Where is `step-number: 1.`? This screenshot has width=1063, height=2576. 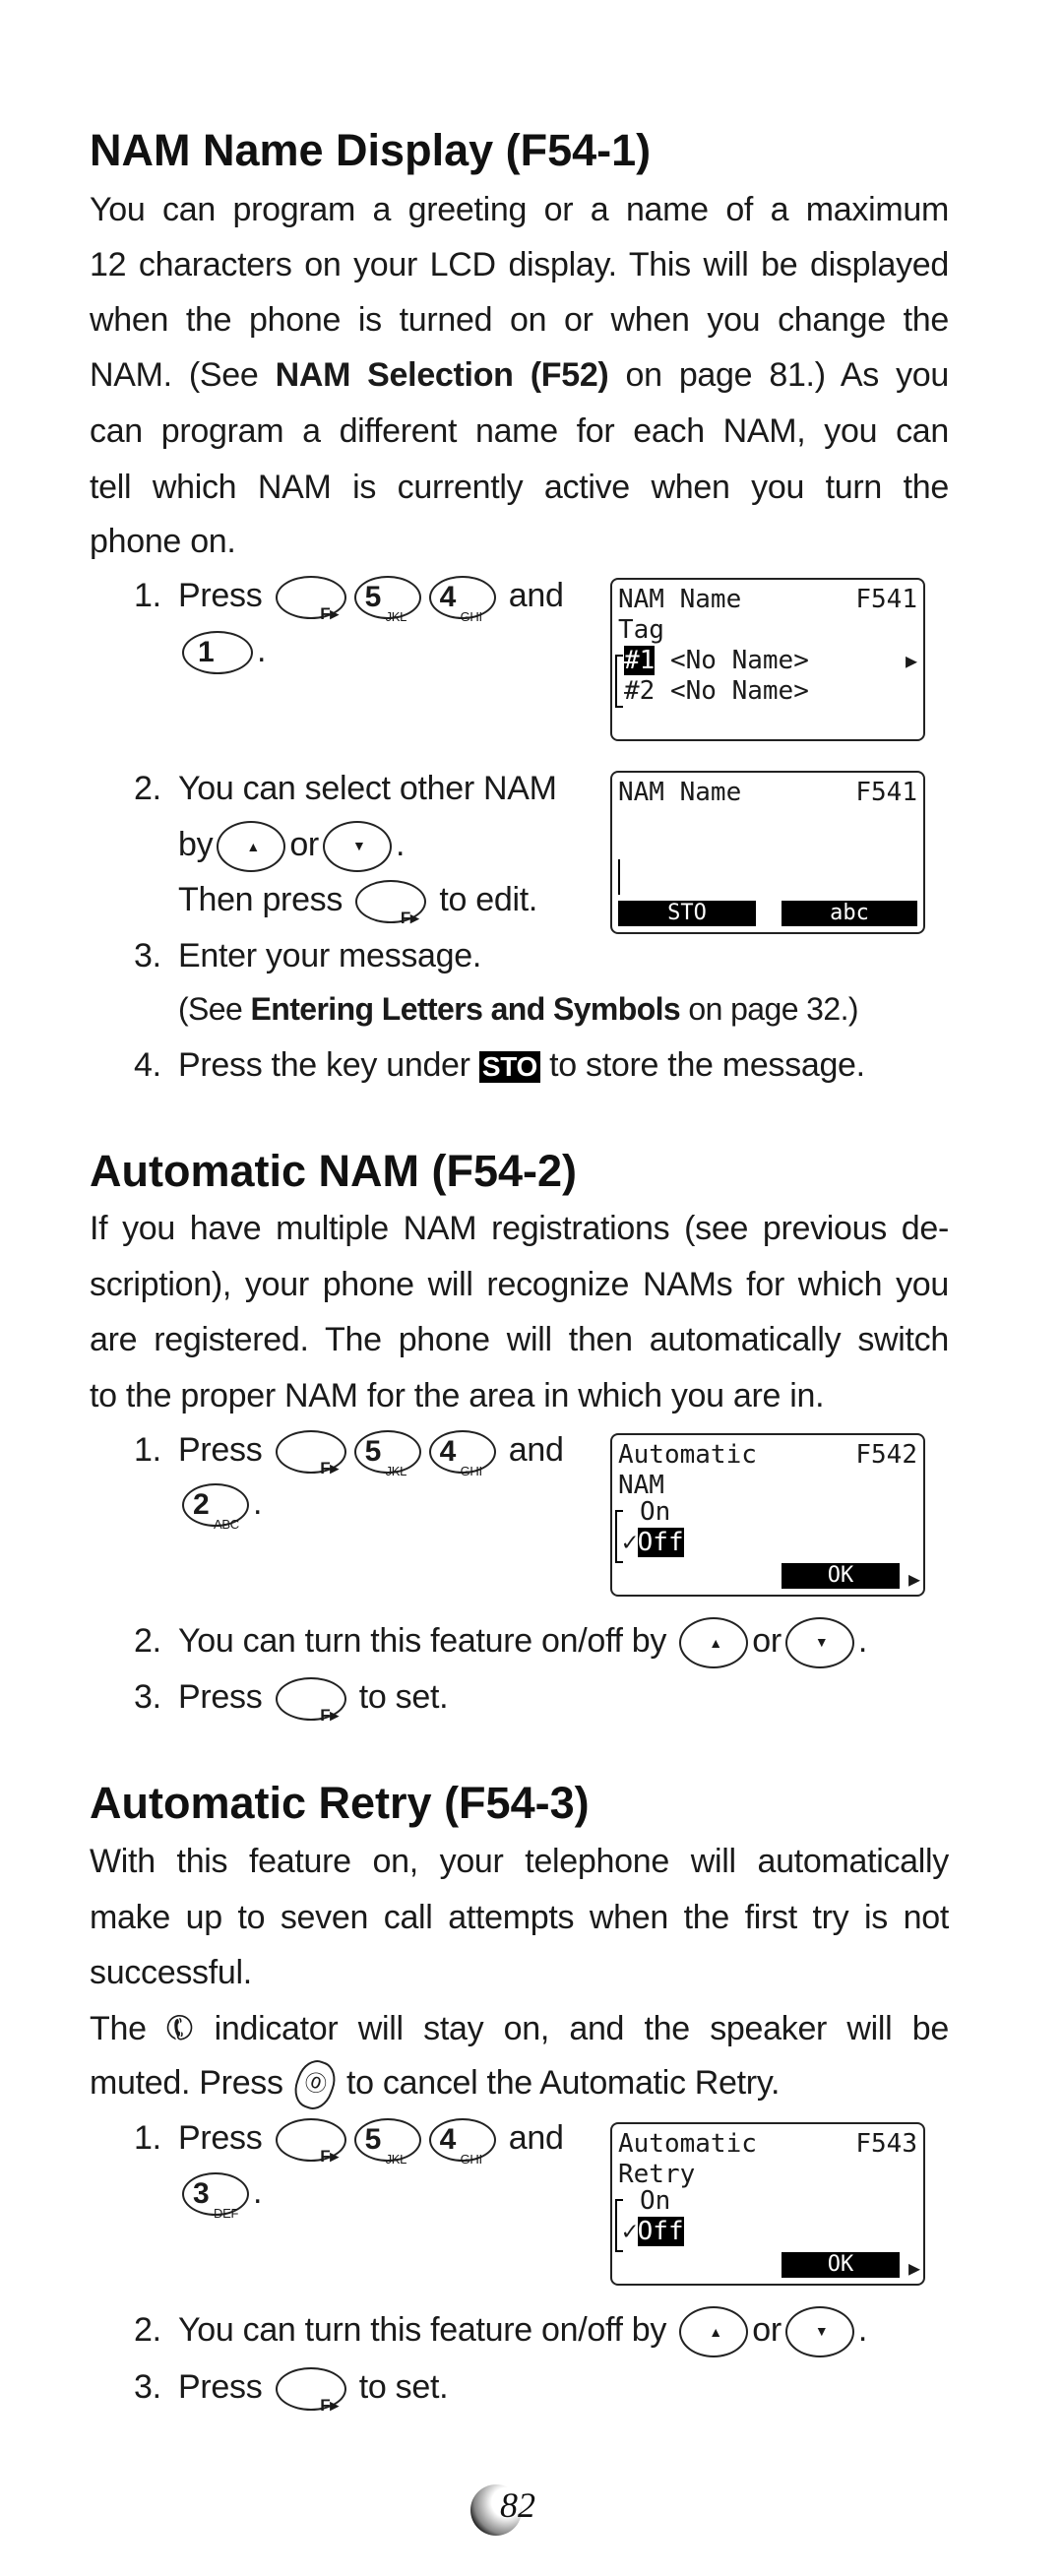
step-number: 1. is located at coordinates (147, 595).